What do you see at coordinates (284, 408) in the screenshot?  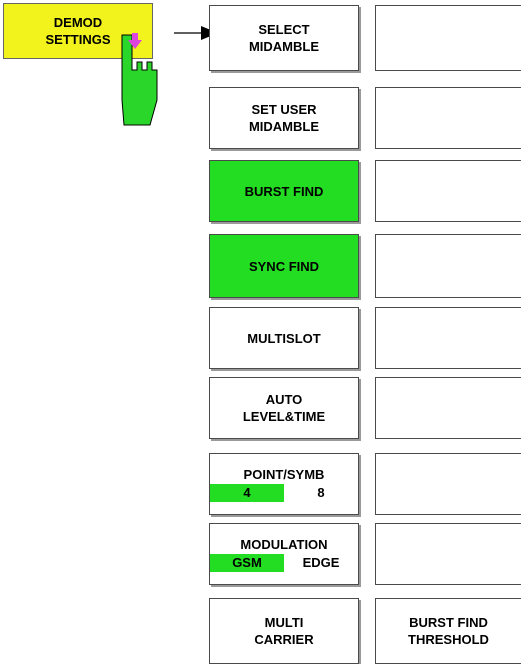 I see `auto-level-time-button: AUTO LEVEL&TIME` at bounding box center [284, 408].